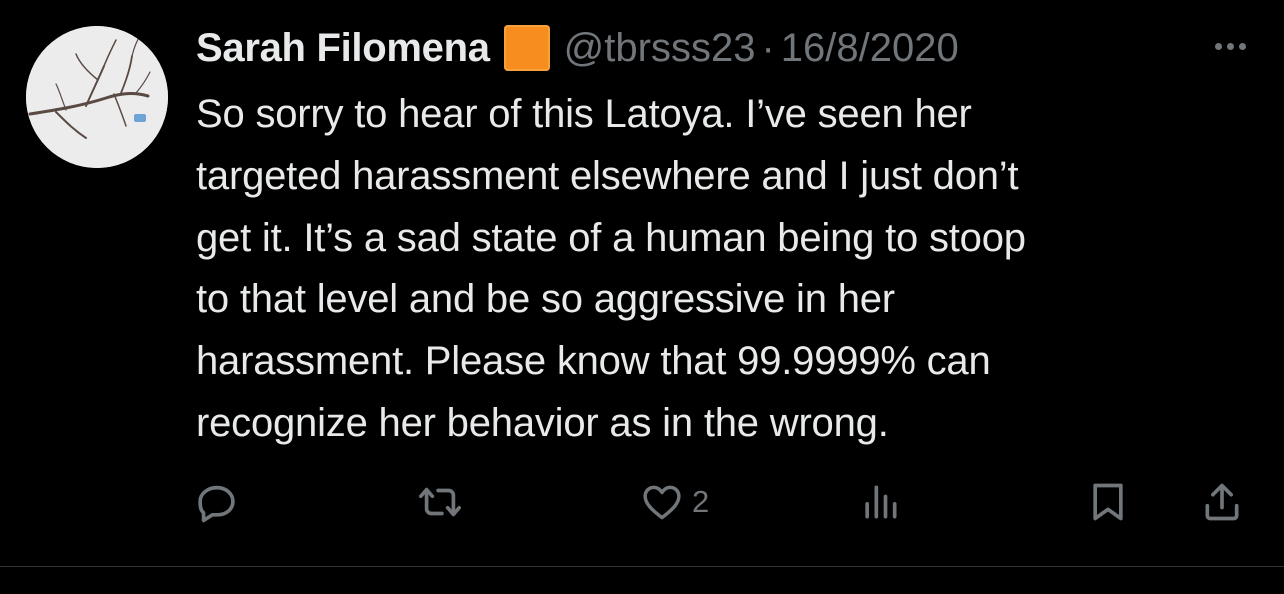 The image size is (1284, 594). I want to click on bookmark-icon, so click(1108, 502).